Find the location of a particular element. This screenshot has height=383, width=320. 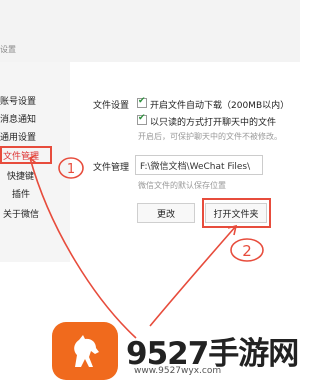

watermark-logo is located at coordinates (85, 351).